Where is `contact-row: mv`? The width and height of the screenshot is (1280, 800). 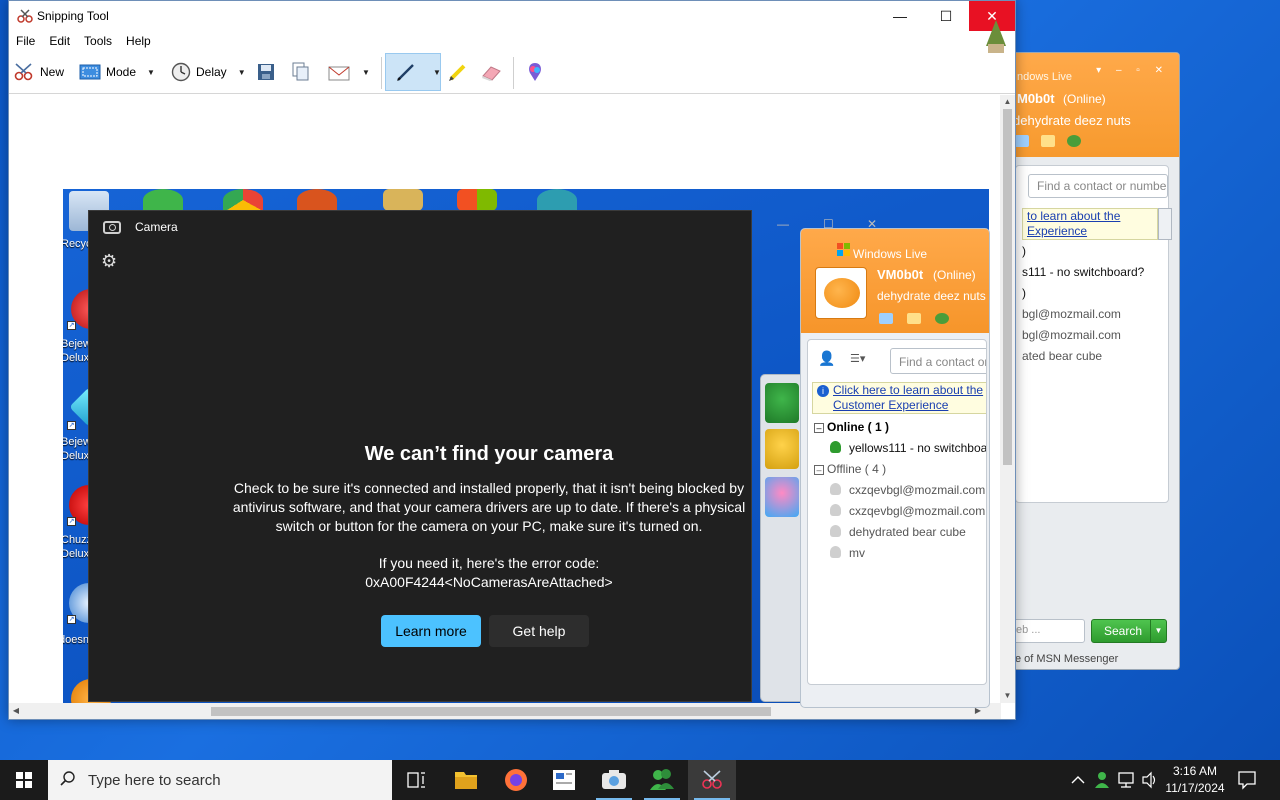
contact-row: mv is located at coordinates (847, 553).